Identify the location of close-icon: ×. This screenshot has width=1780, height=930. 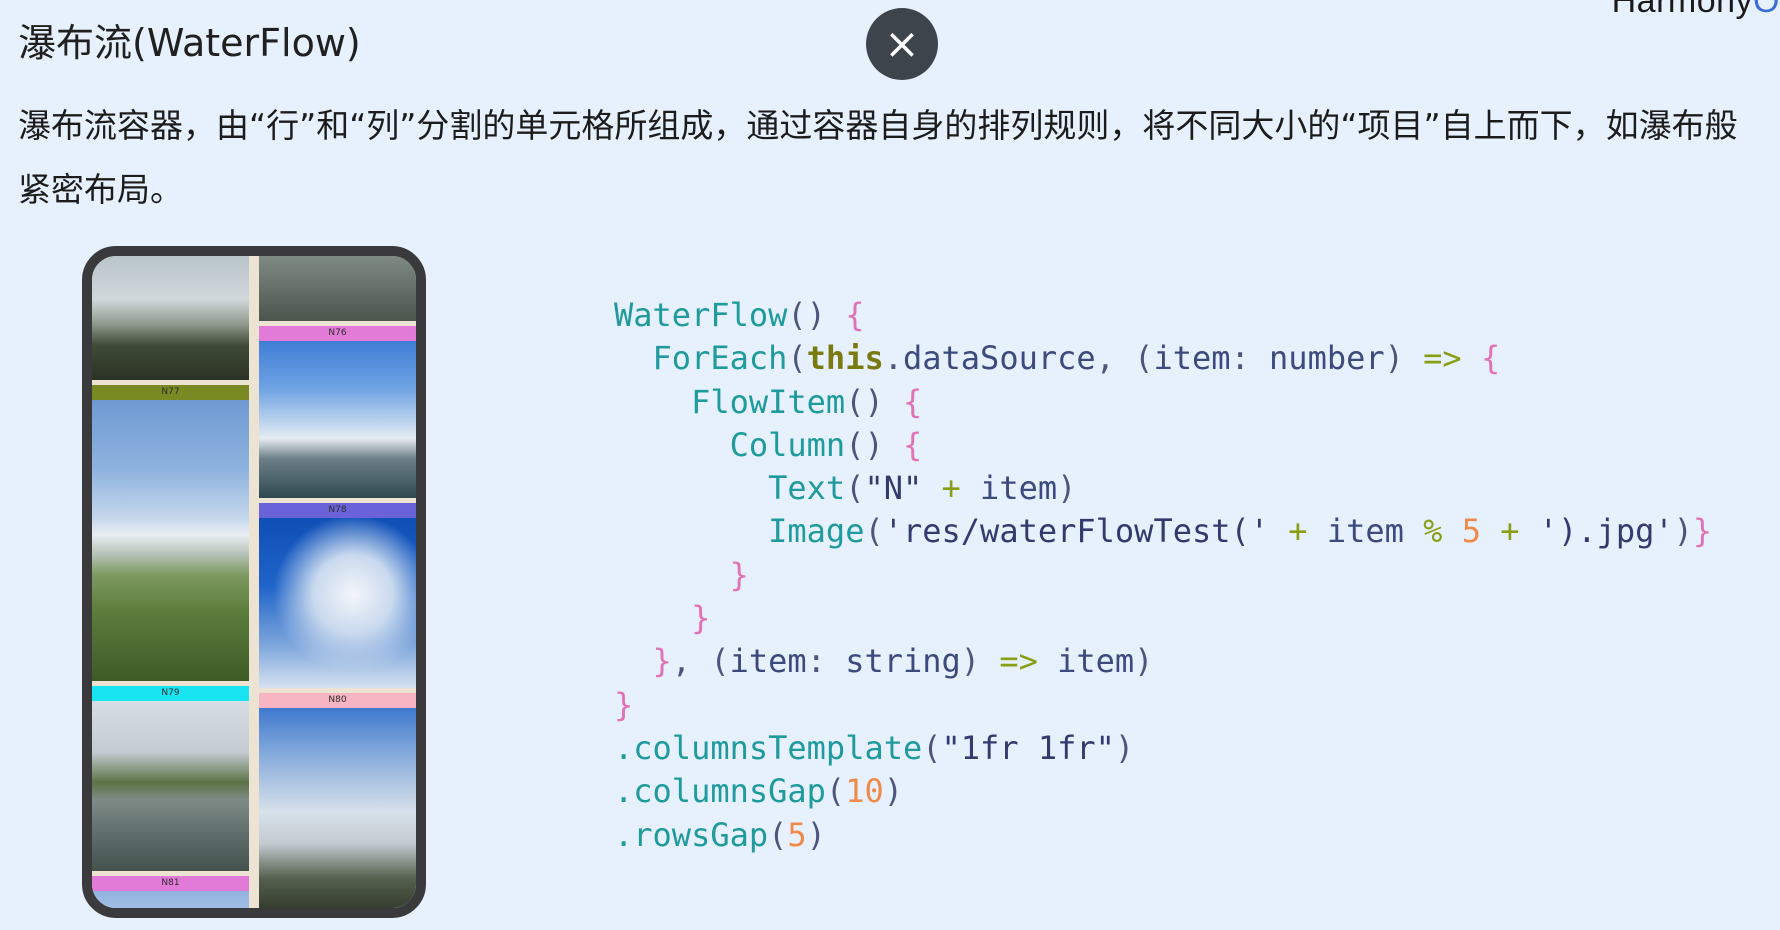
(902, 43).